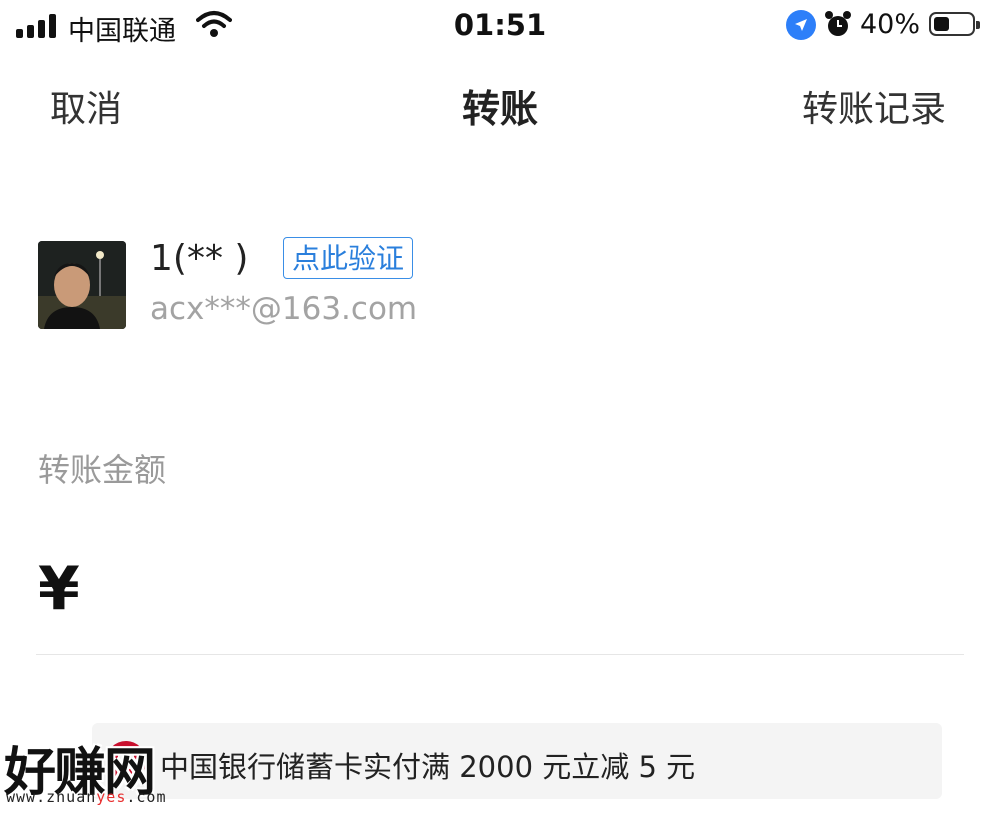  What do you see at coordinates (528, 596) in the screenshot?
I see `amount-input` at bounding box center [528, 596].